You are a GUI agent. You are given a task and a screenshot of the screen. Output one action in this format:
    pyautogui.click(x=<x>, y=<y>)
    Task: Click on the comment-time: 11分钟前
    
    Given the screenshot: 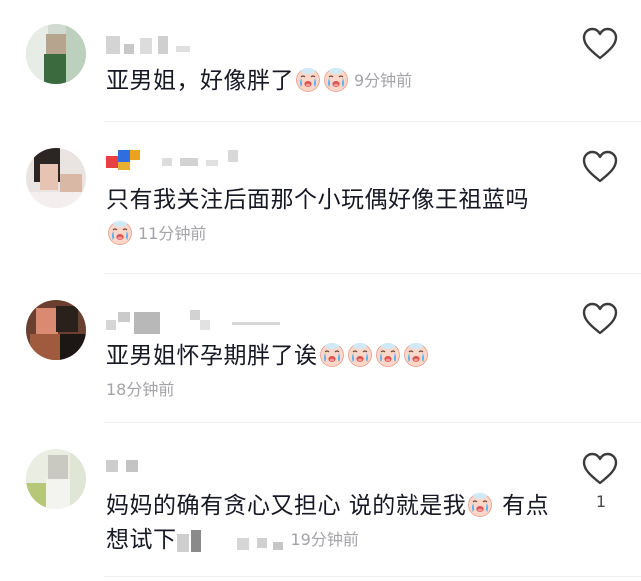 What is the action you would take?
    pyautogui.click(x=172, y=233)
    